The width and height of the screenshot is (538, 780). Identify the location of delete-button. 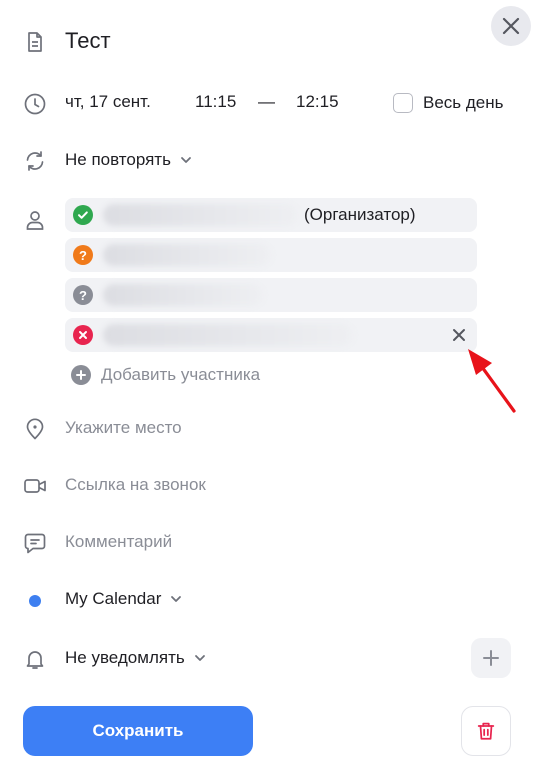
(486, 731).